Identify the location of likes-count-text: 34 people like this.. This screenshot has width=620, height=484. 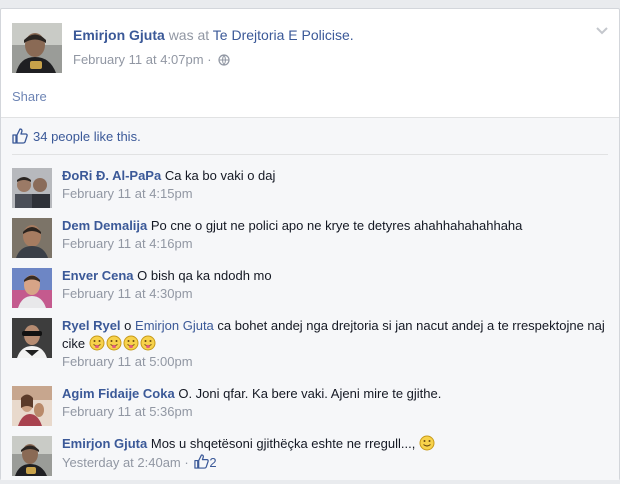
(87, 136).